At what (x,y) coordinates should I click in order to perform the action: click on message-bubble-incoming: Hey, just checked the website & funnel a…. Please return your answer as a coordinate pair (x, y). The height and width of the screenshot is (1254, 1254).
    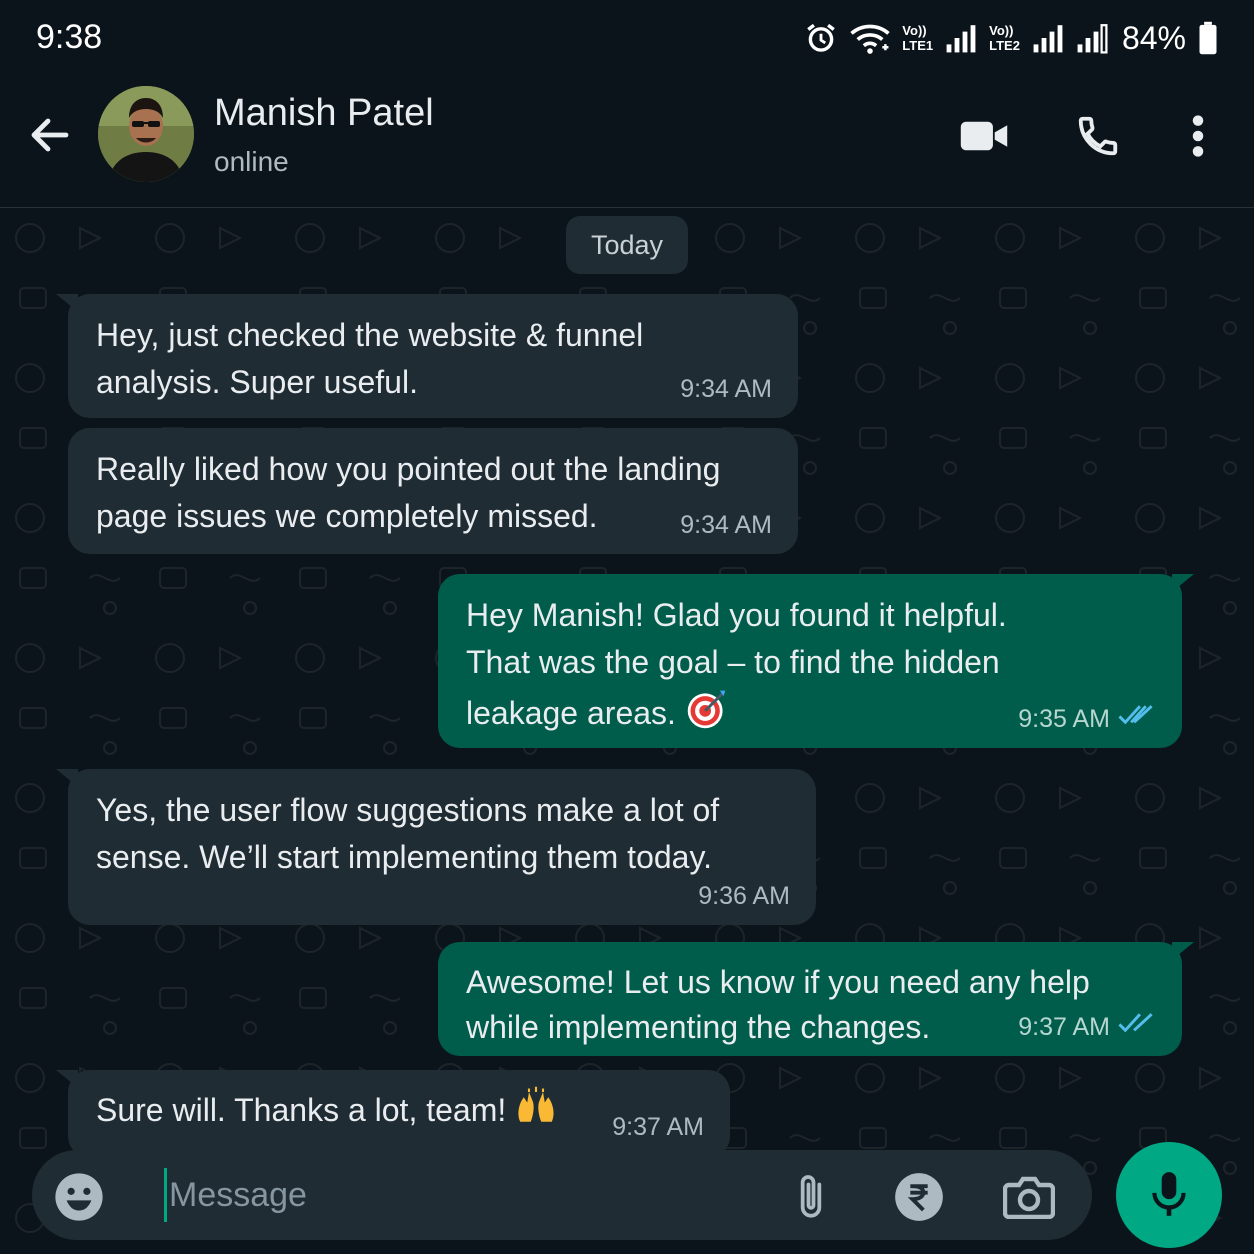
    Looking at the image, I should click on (427, 356).